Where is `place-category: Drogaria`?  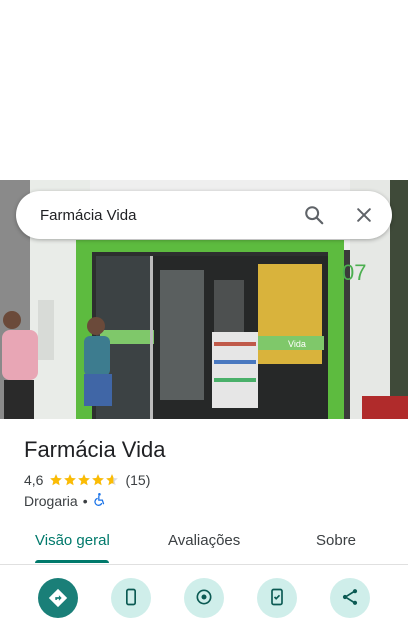 place-category: Drogaria is located at coordinates (51, 500).